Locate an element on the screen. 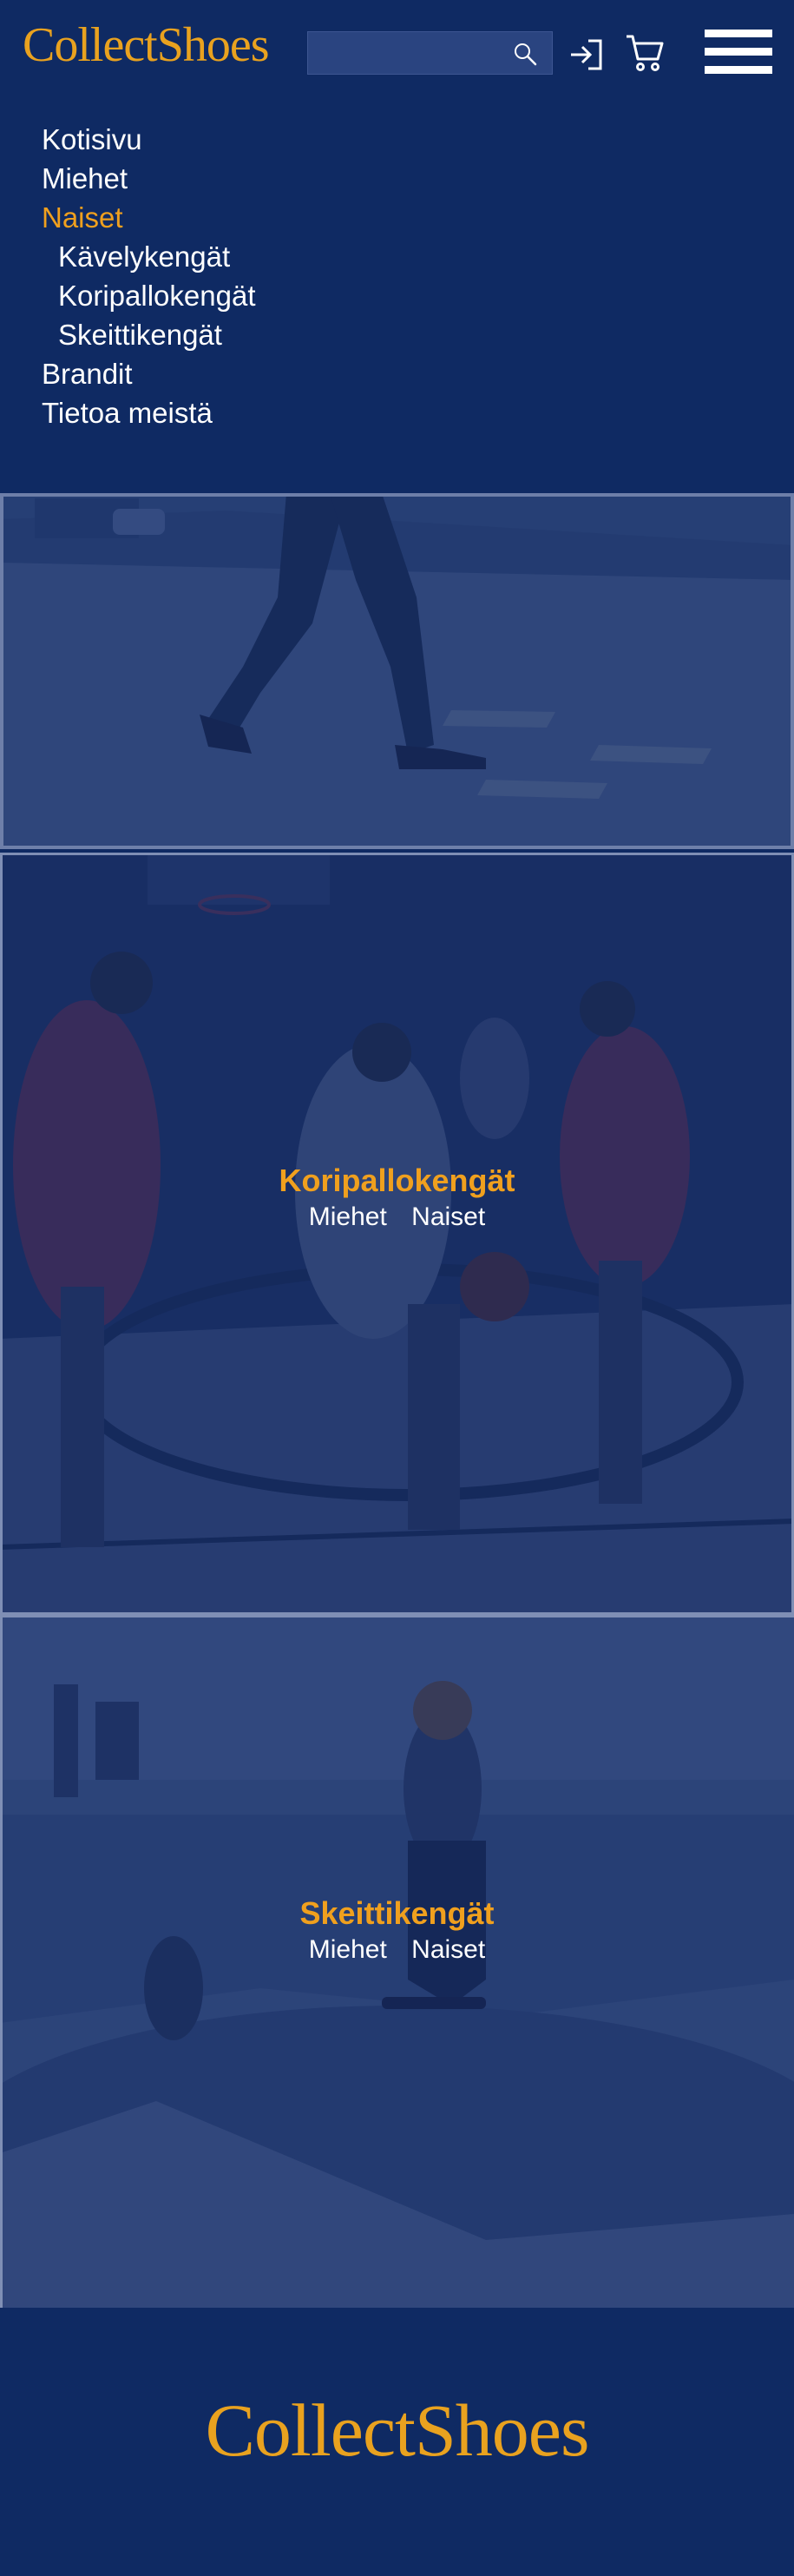  hero-walking-panel is located at coordinates (397, 671).